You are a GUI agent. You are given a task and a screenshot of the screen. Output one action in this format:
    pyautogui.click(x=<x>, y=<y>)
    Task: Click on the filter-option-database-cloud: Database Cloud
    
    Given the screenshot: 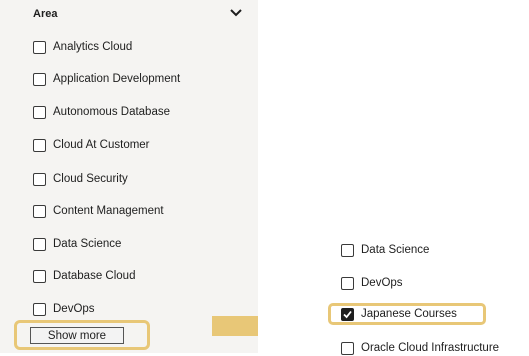 What is the action you would take?
    pyautogui.click(x=84, y=276)
    